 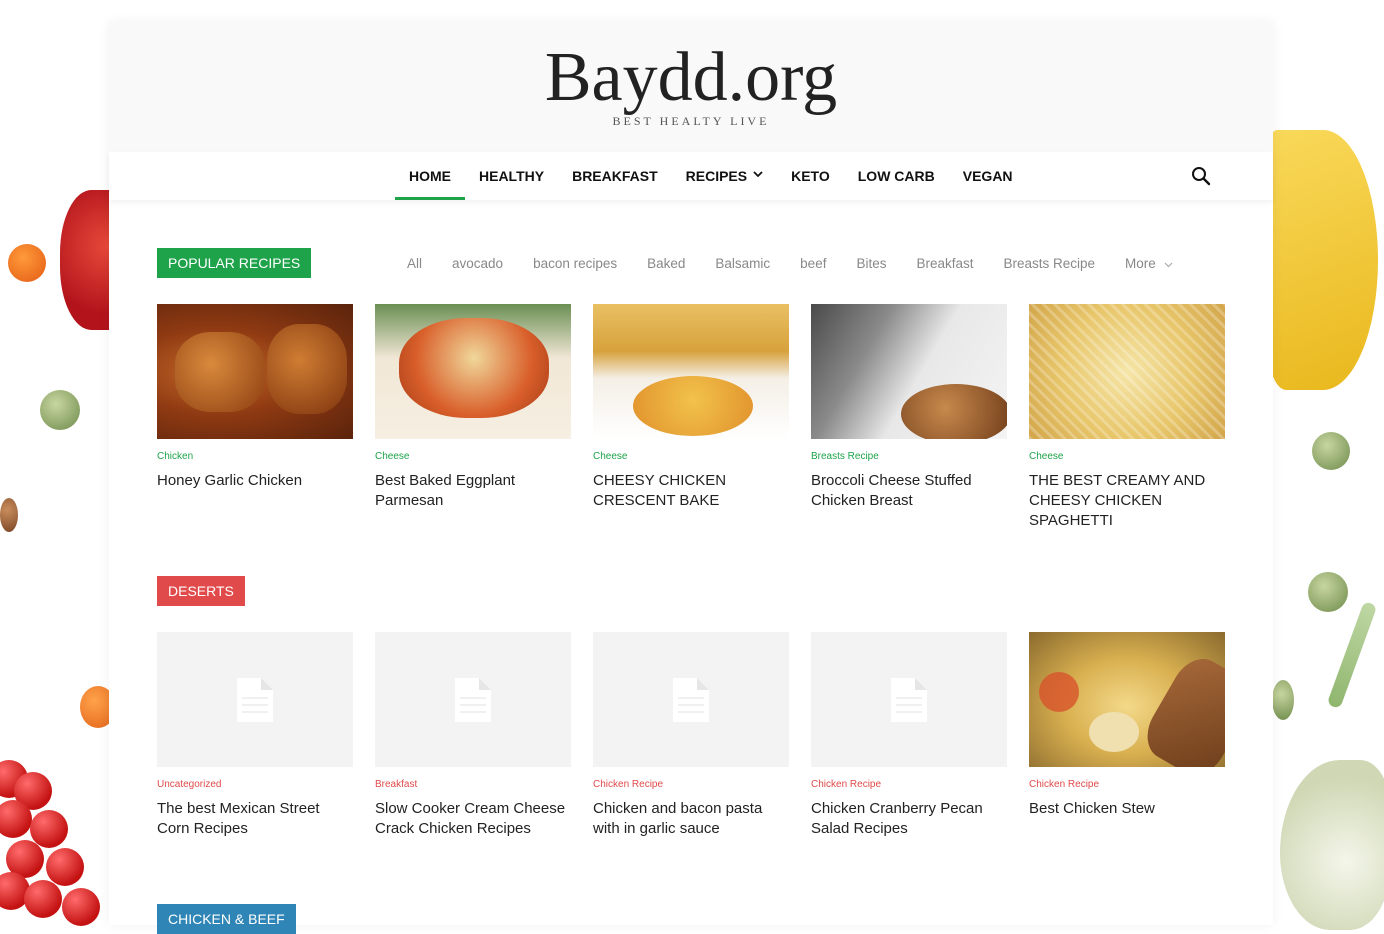 What do you see at coordinates (909, 819) in the screenshot?
I see `post-title: Chicken Cranberry Pecan Salad Recipes` at bounding box center [909, 819].